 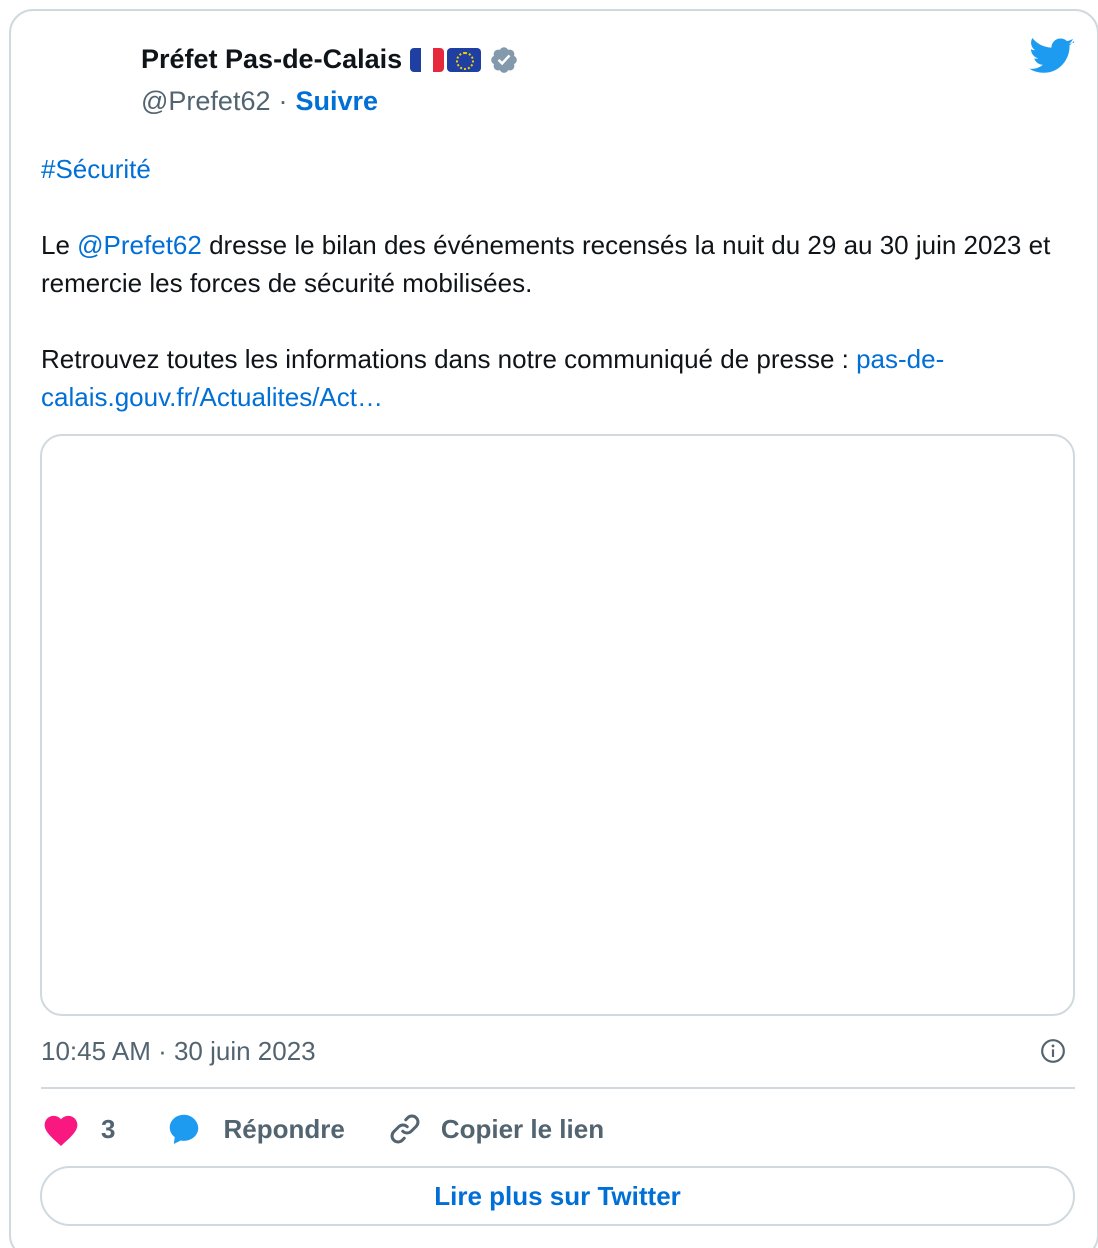 I want to click on author-name: Préfet Pas-de-Calais, so click(x=271, y=59).